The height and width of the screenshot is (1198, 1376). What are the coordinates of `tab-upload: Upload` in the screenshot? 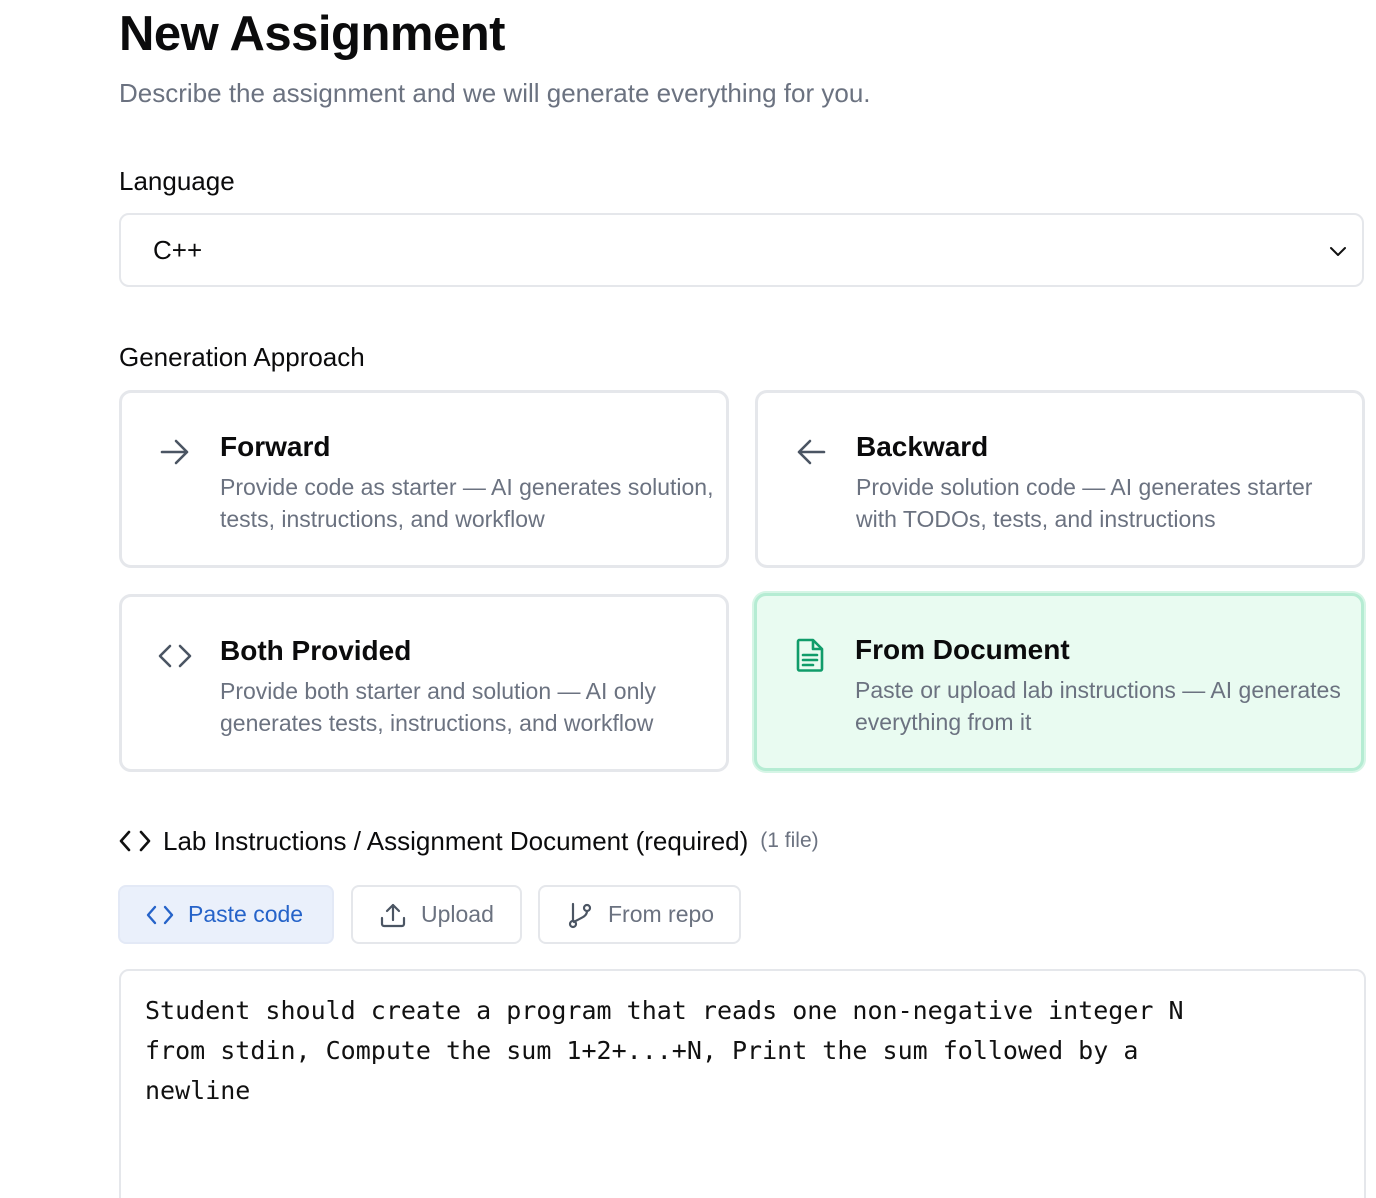 It's located at (436, 914).